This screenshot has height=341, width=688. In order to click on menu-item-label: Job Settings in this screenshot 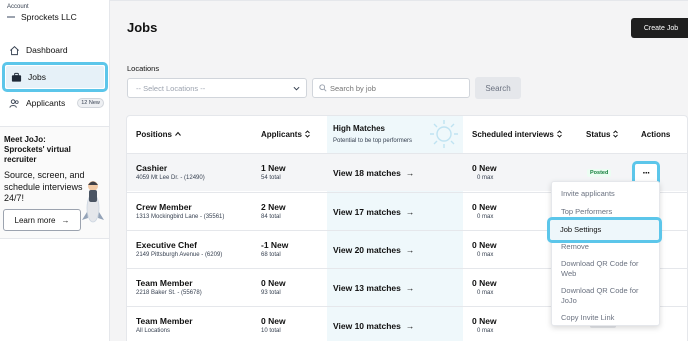, I will do `click(581, 229)`.